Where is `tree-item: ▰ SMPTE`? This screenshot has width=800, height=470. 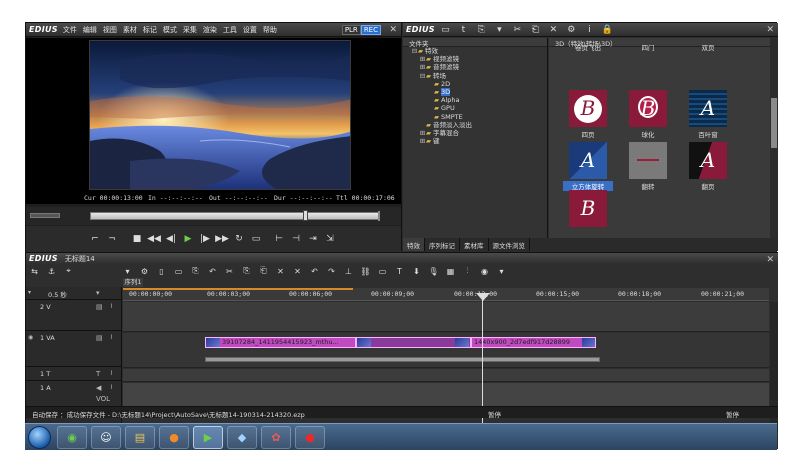
tree-item: ▰ SMPTE is located at coordinates (475, 117).